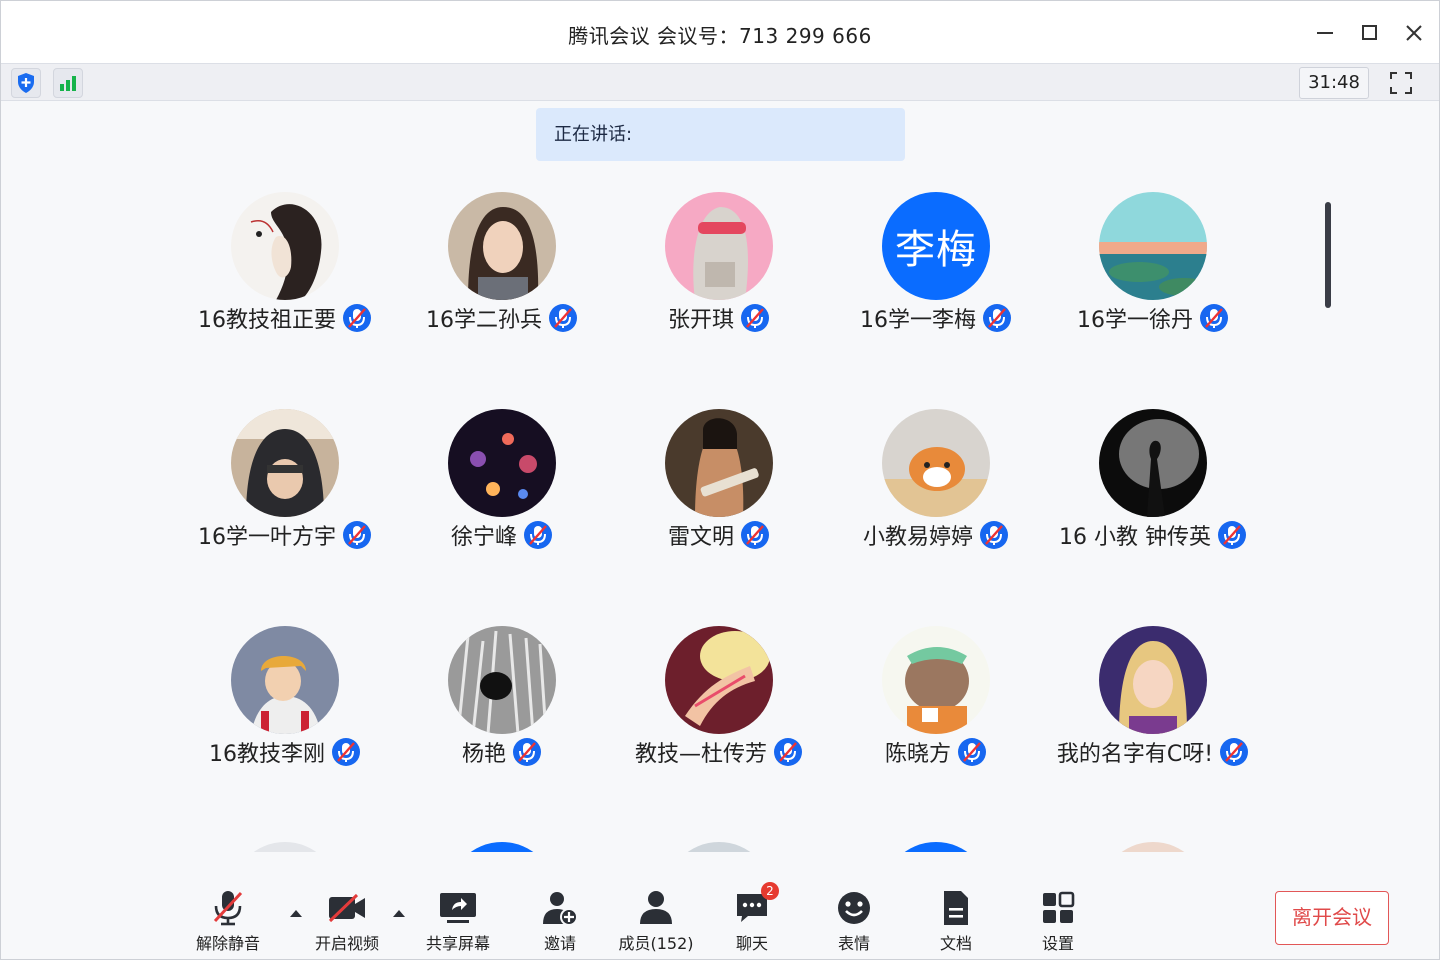  What do you see at coordinates (917, 754) in the screenshot?
I see `participant-name: 陈晓方` at bounding box center [917, 754].